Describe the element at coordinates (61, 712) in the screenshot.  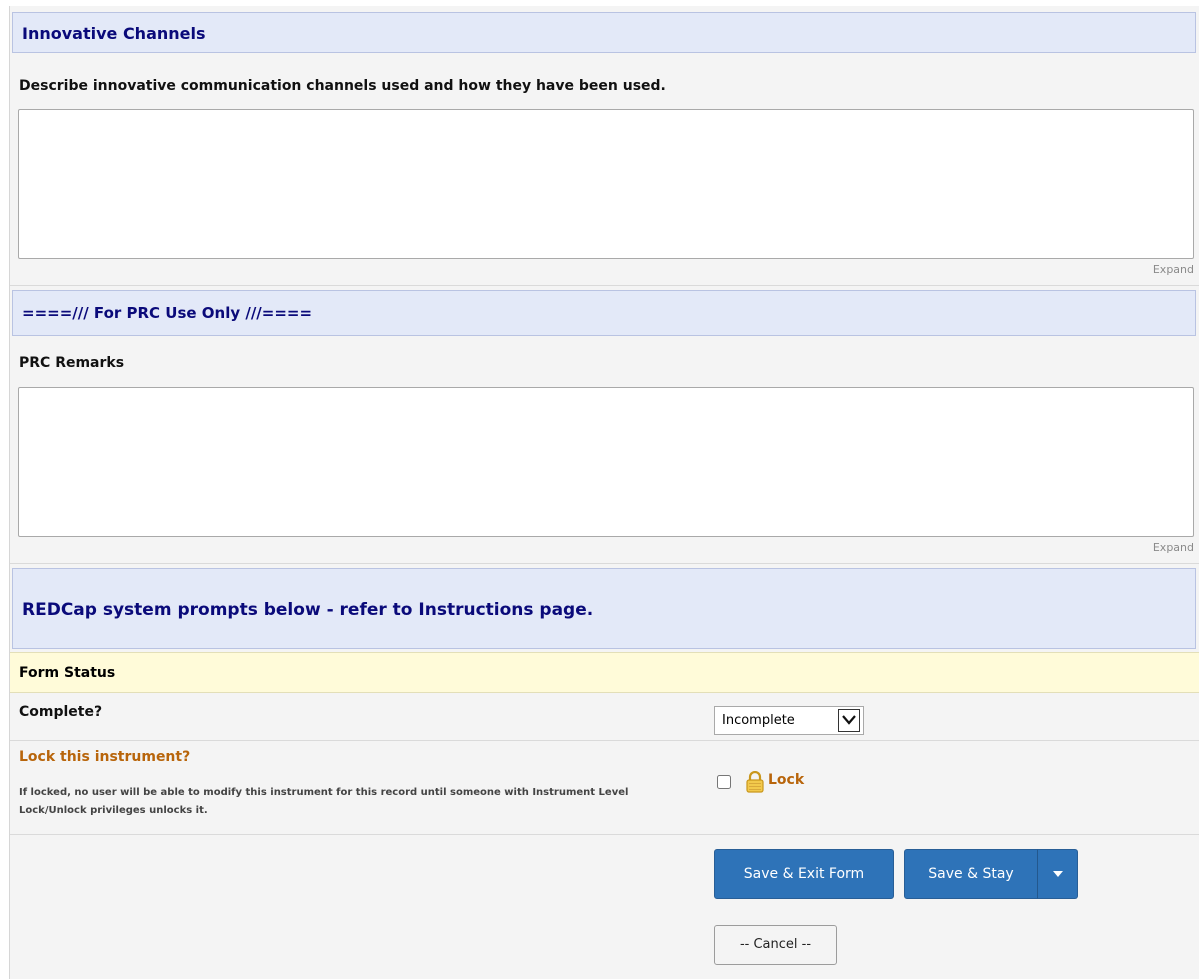
I see `complete-label: Complete?` at that location.